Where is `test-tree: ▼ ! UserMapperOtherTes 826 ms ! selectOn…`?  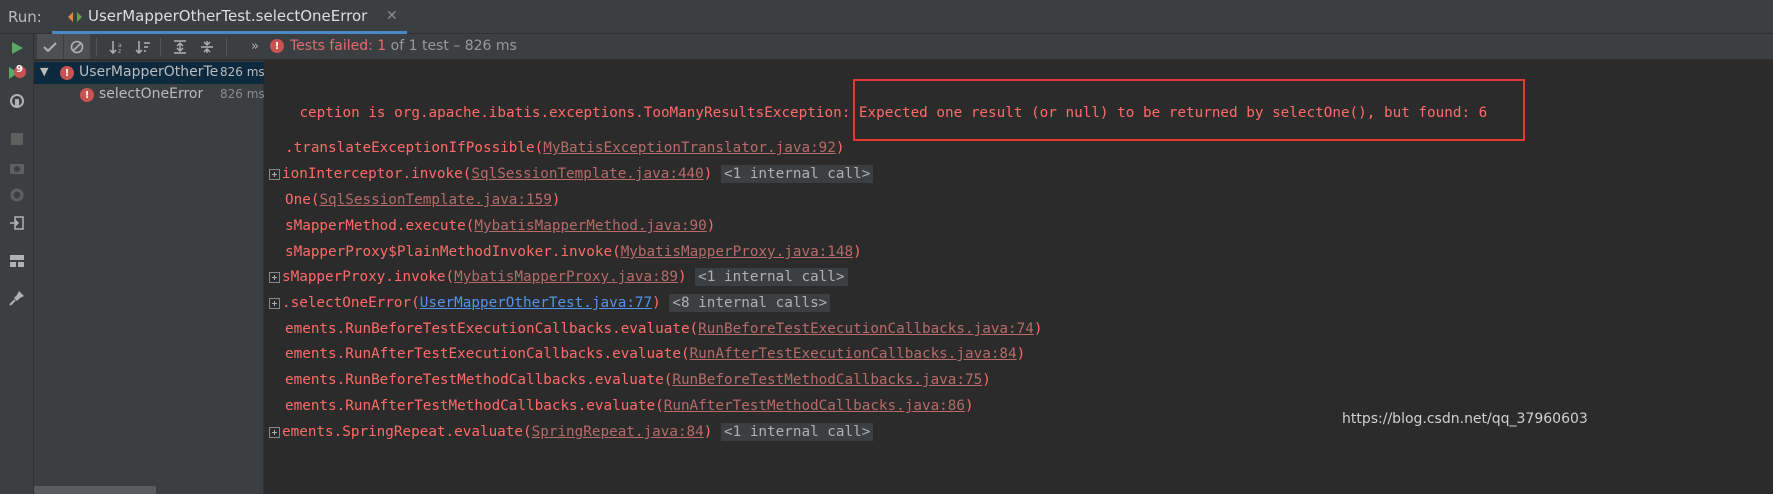
test-tree: ▼ ! UserMapperOtherTes 826 ms ! selectOn… is located at coordinates (149, 277).